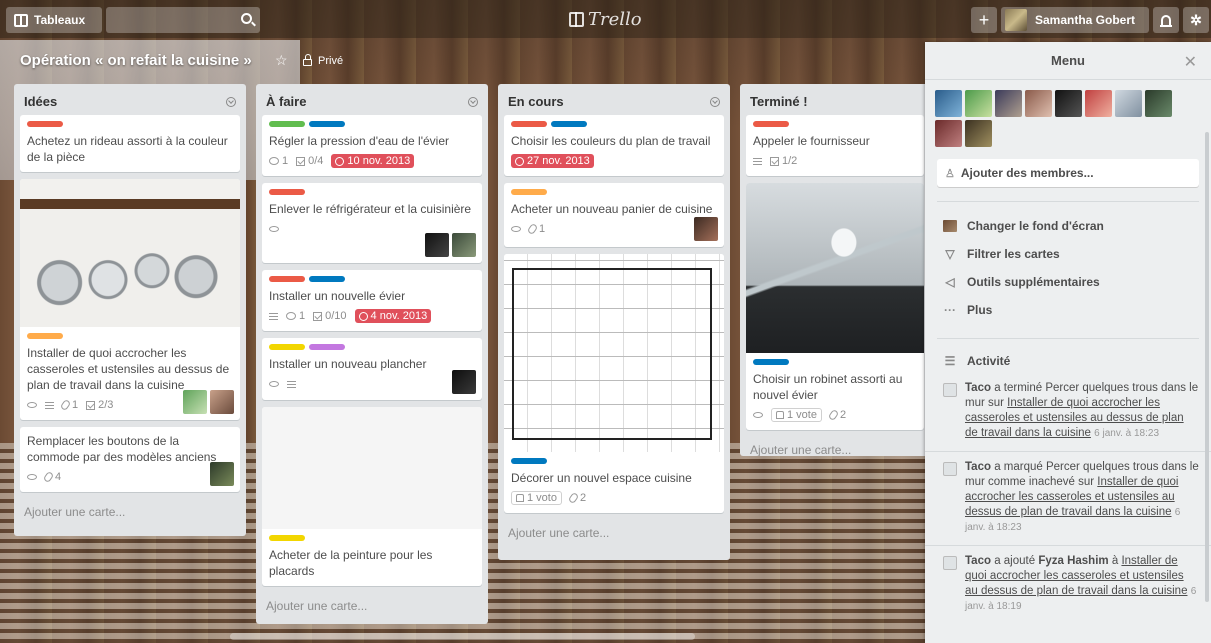  I want to click on menu-scrollbar, so click(1207, 367).